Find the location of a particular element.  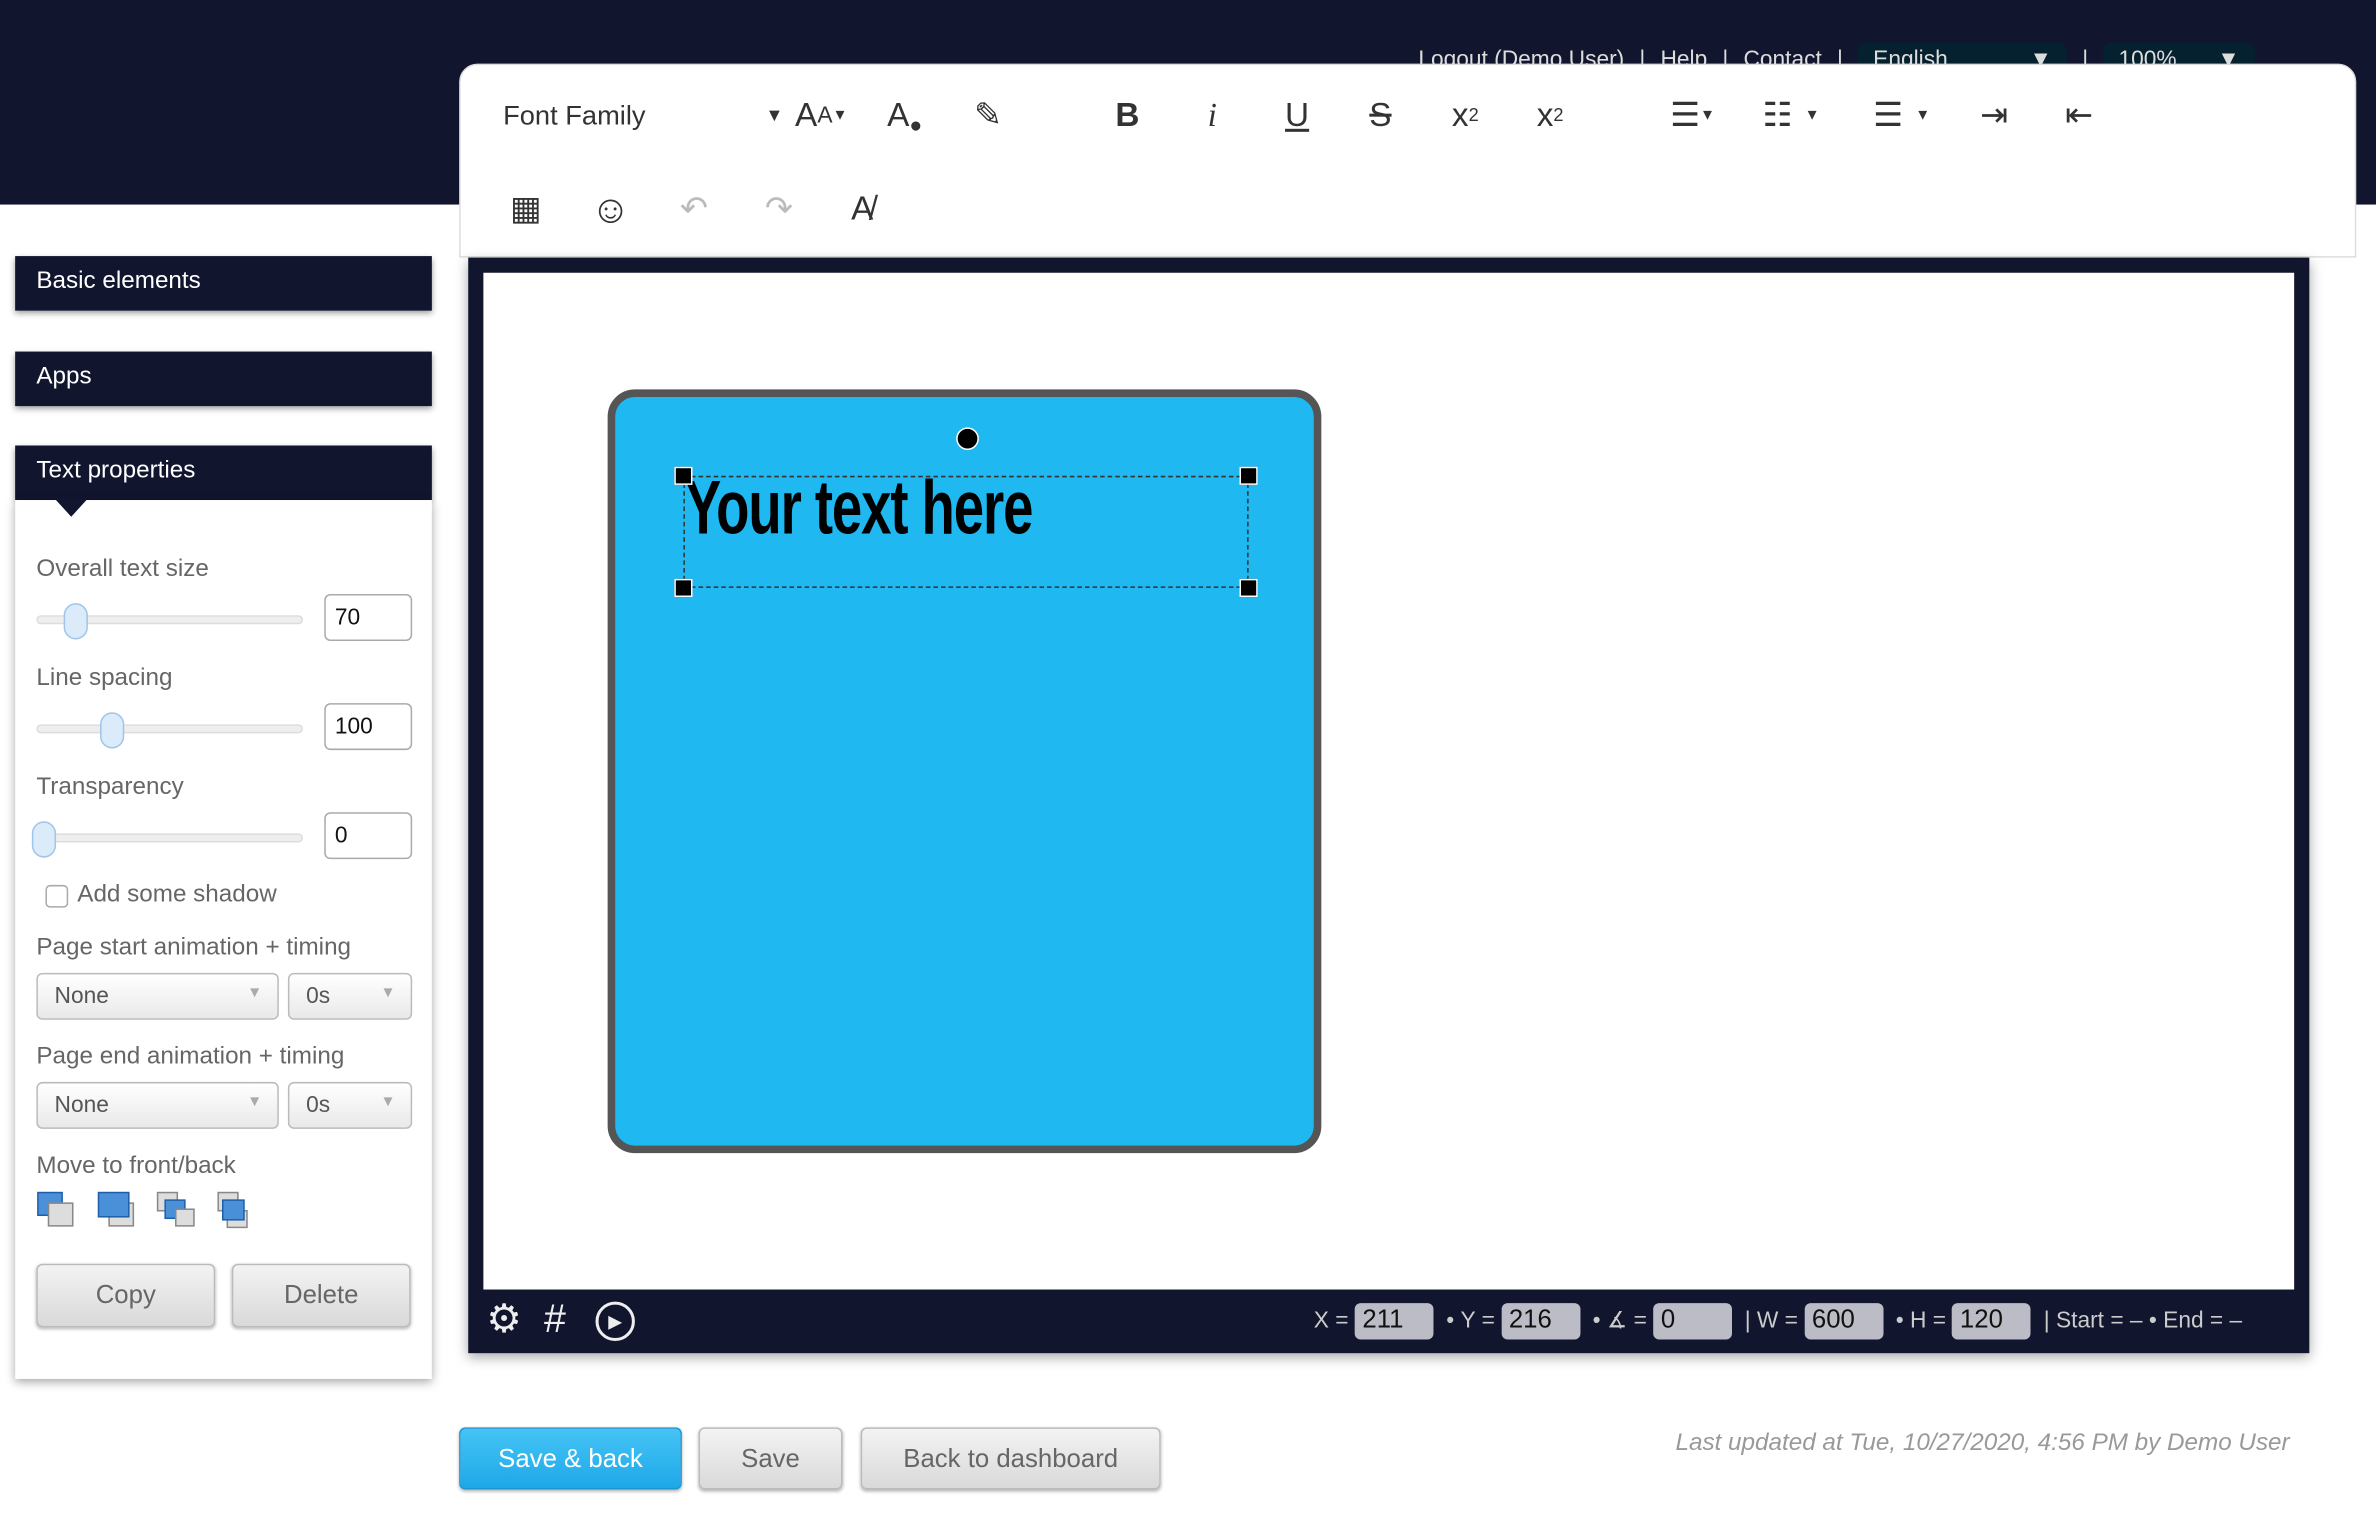

save-button: Save is located at coordinates (770, 1458).